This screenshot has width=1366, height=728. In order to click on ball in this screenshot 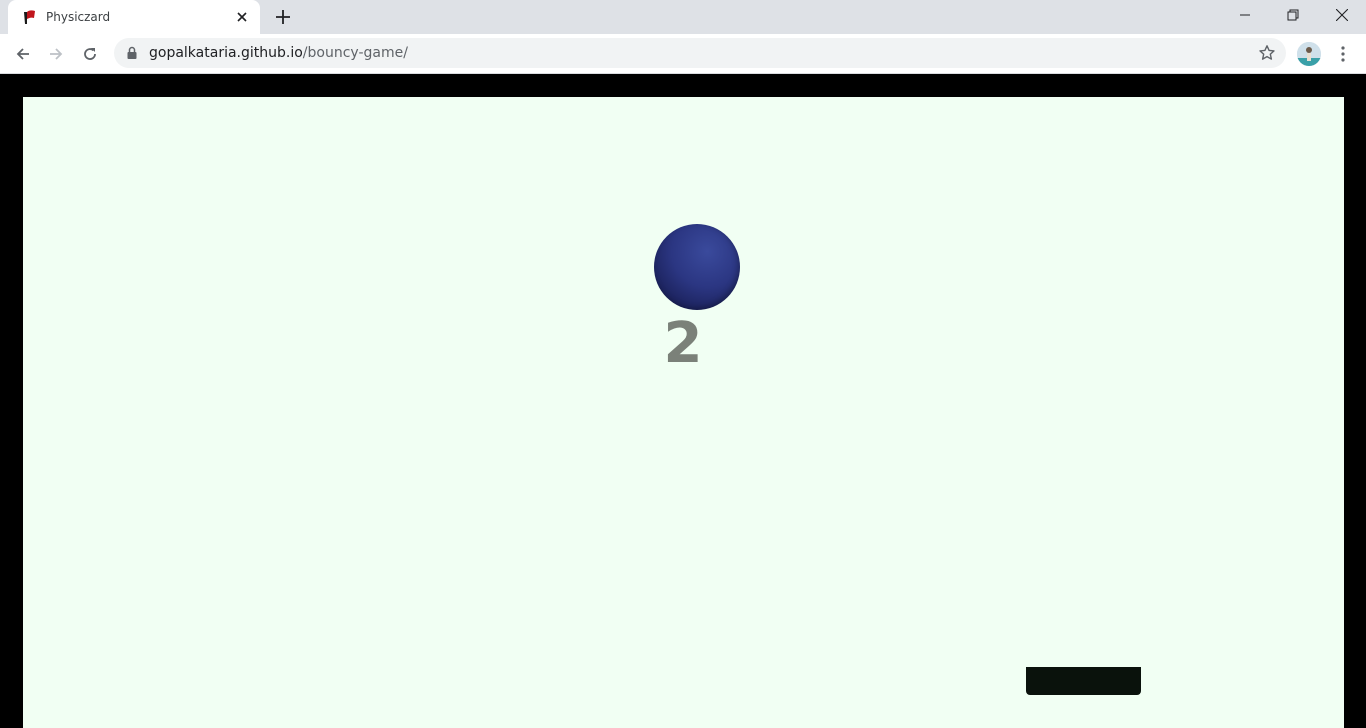, I will do `click(697, 267)`.